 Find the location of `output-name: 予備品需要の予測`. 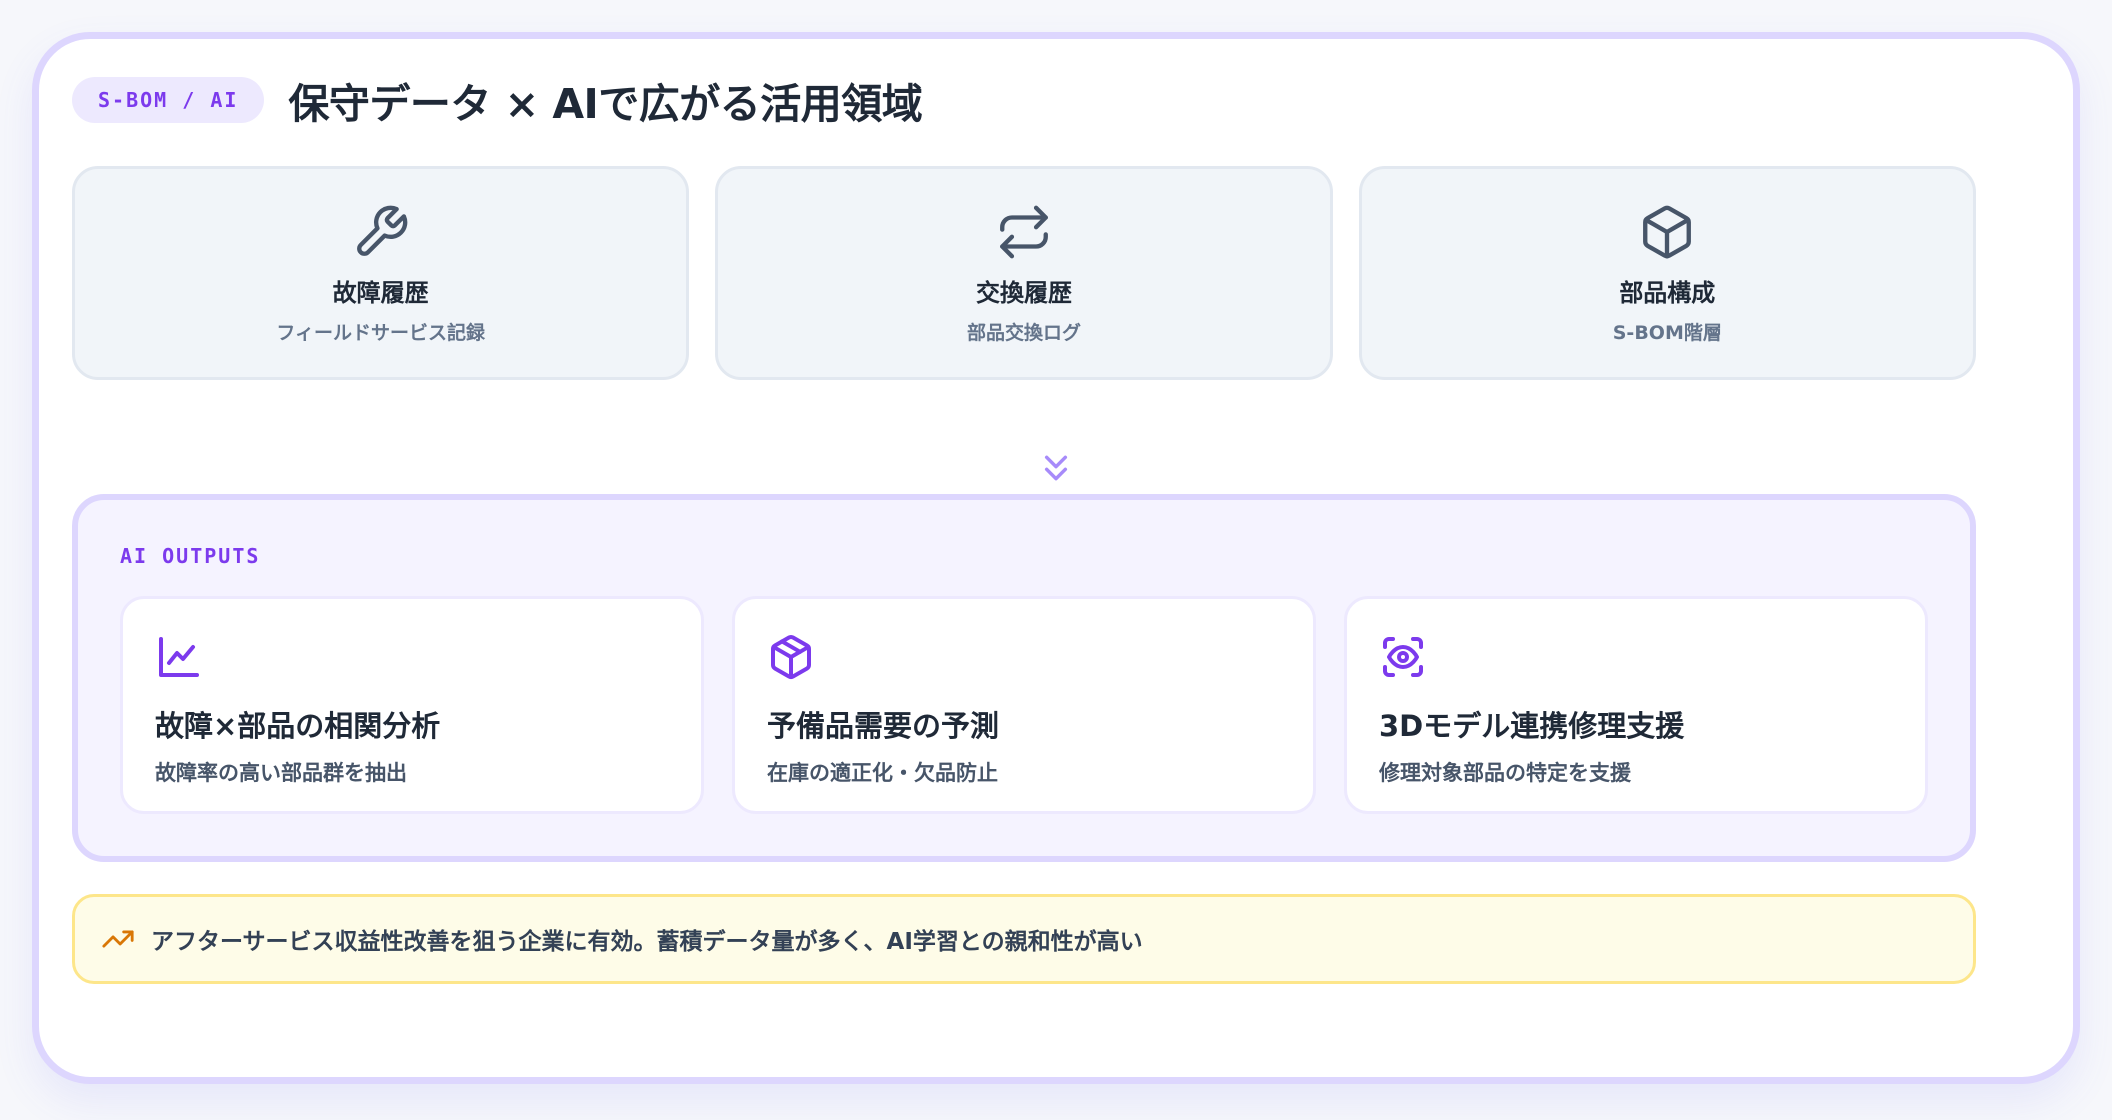

output-name: 予備品需要の予測 is located at coordinates (883, 726).